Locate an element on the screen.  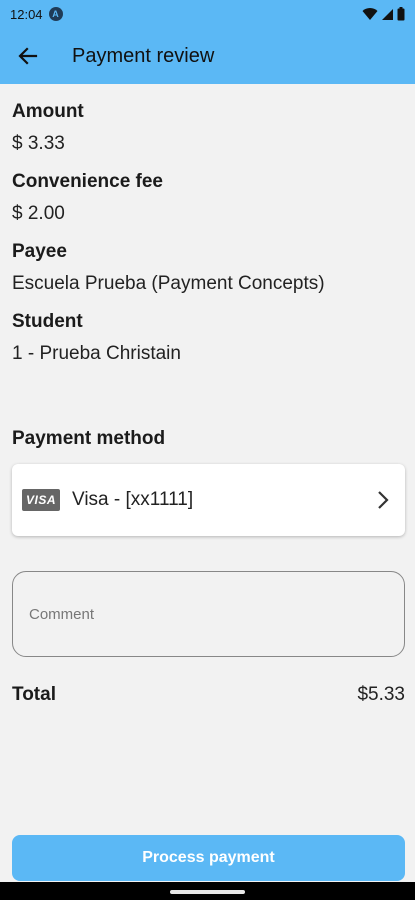
student-label: Student is located at coordinates (47, 321).